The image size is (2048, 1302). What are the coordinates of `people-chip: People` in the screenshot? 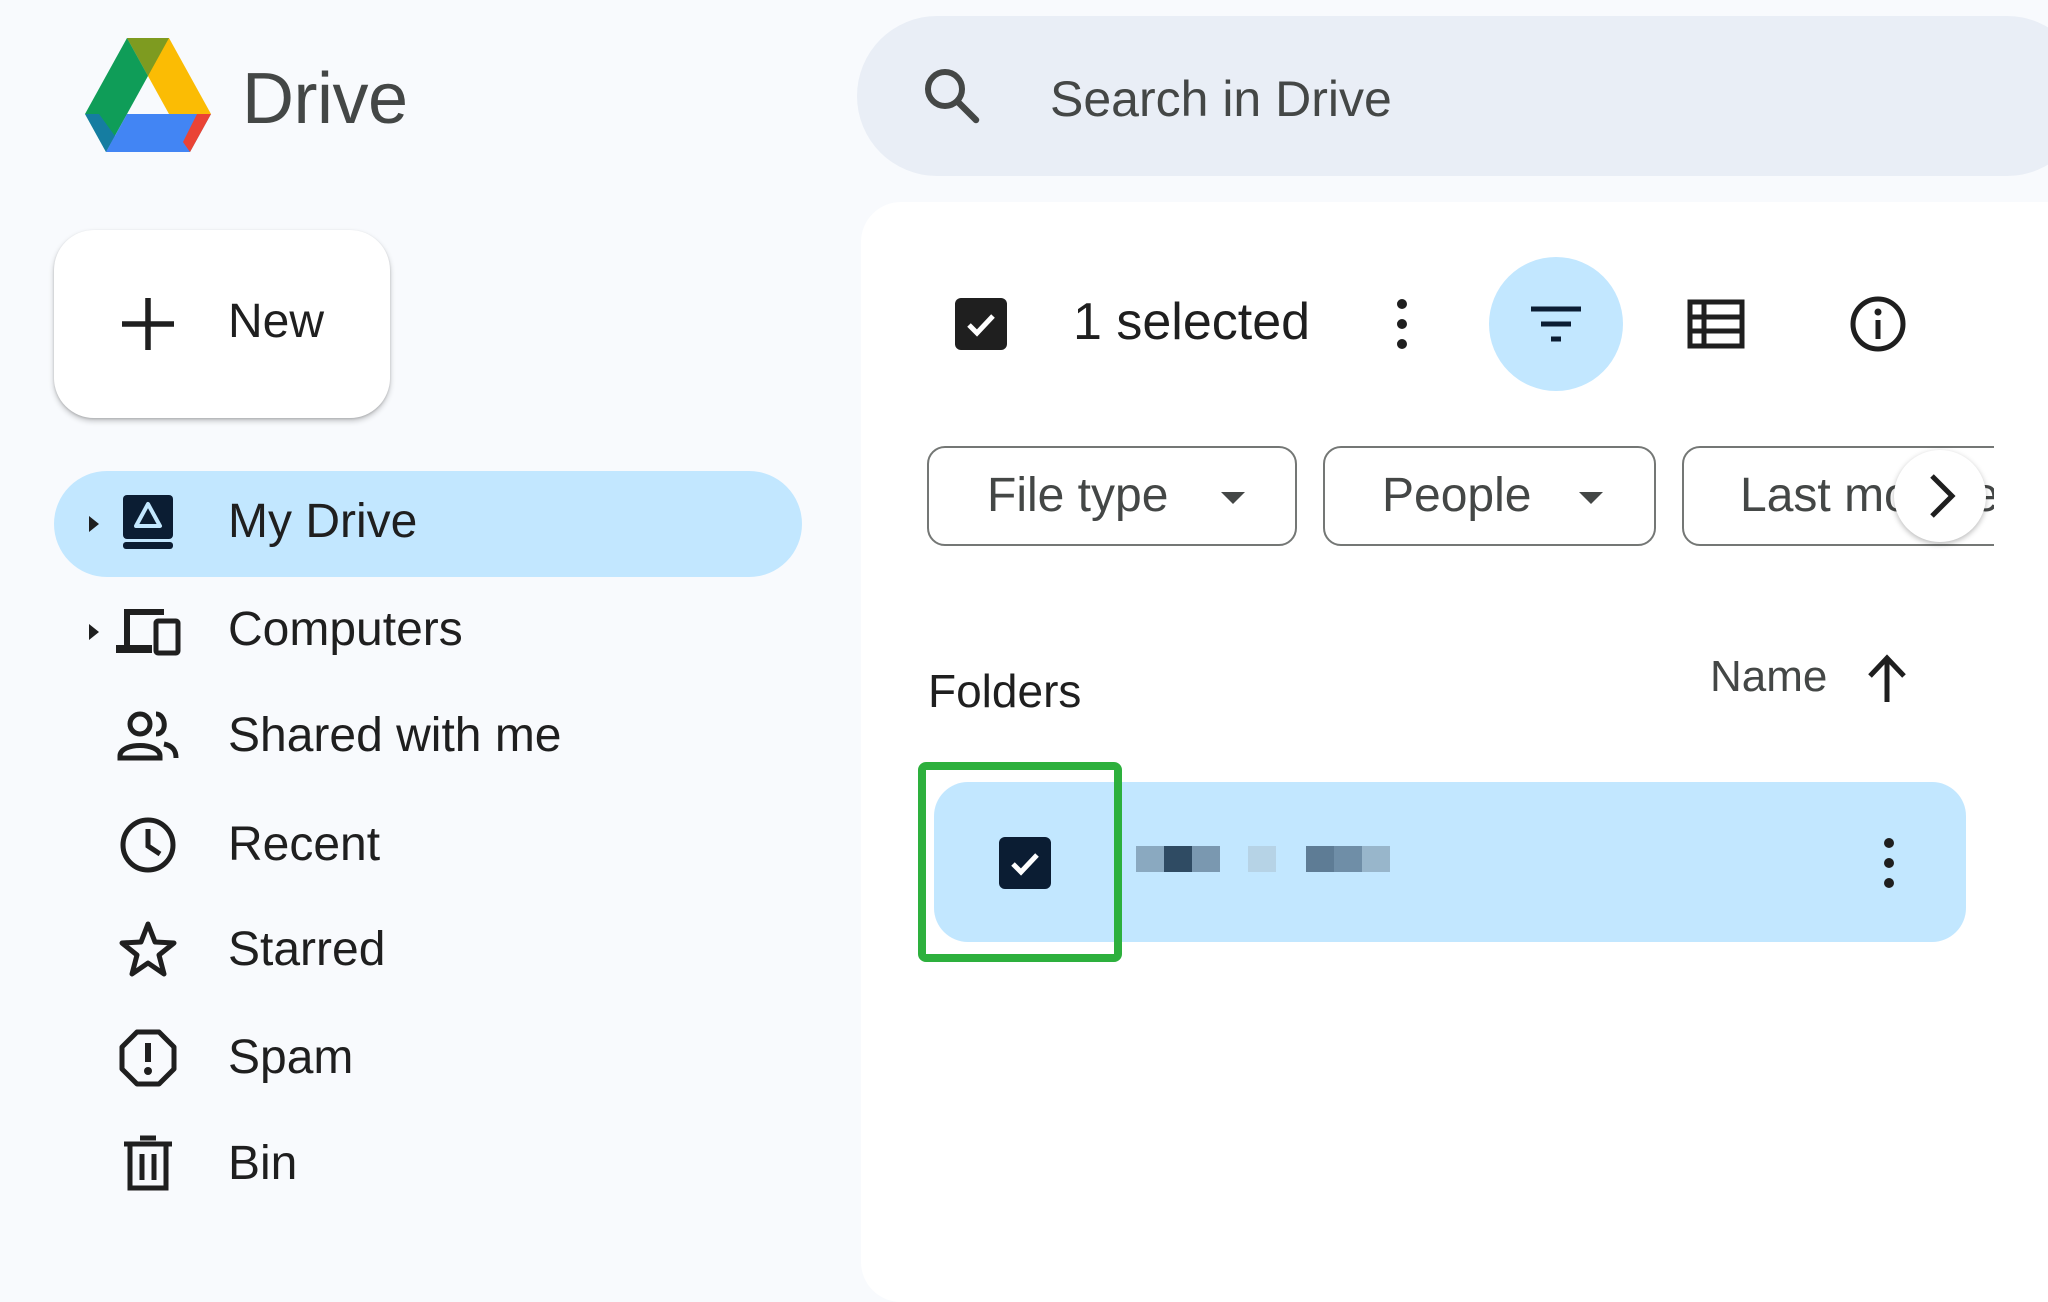 It's located at (1489, 496).